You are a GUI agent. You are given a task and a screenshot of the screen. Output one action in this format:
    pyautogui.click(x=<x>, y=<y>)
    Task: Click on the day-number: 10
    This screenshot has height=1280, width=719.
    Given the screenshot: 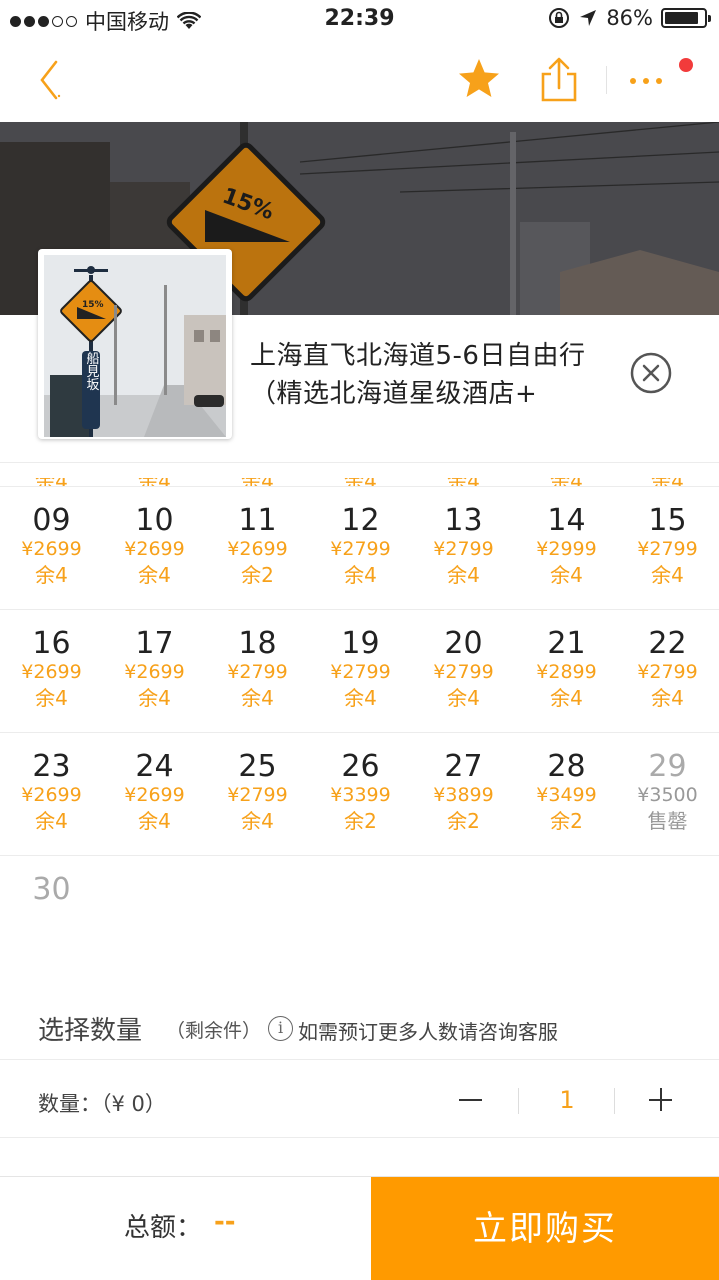 What is the action you would take?
    pyautogui.click(x=154, y=520)
    